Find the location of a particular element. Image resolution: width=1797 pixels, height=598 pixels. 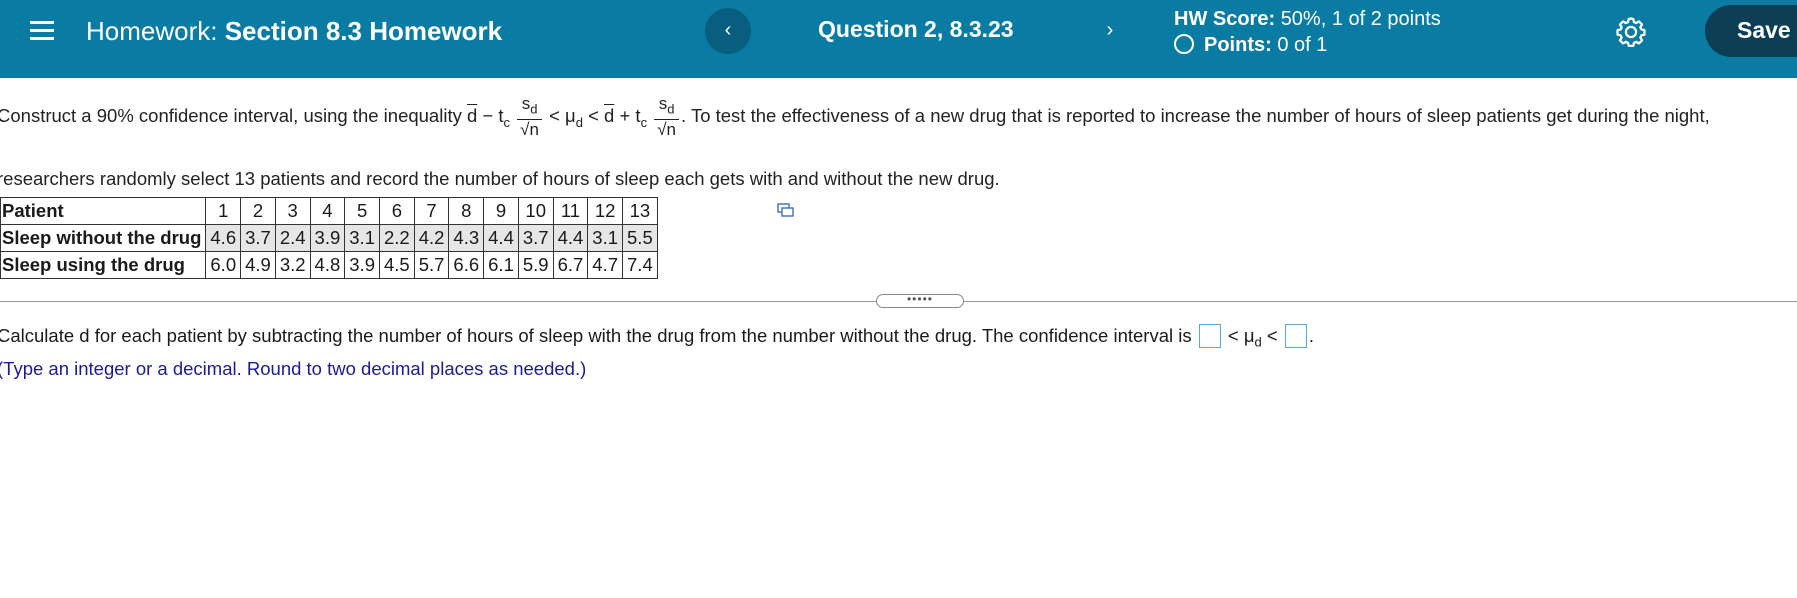

lt-symbol: < is located at coordinates (1272, 335).